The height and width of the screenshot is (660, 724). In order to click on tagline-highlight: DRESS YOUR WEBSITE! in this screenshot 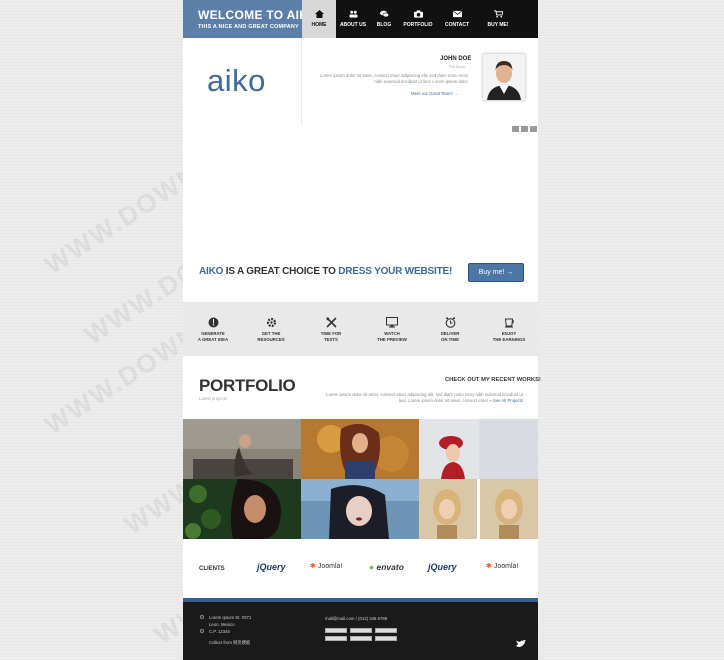, I will do `click(395, 271)`.